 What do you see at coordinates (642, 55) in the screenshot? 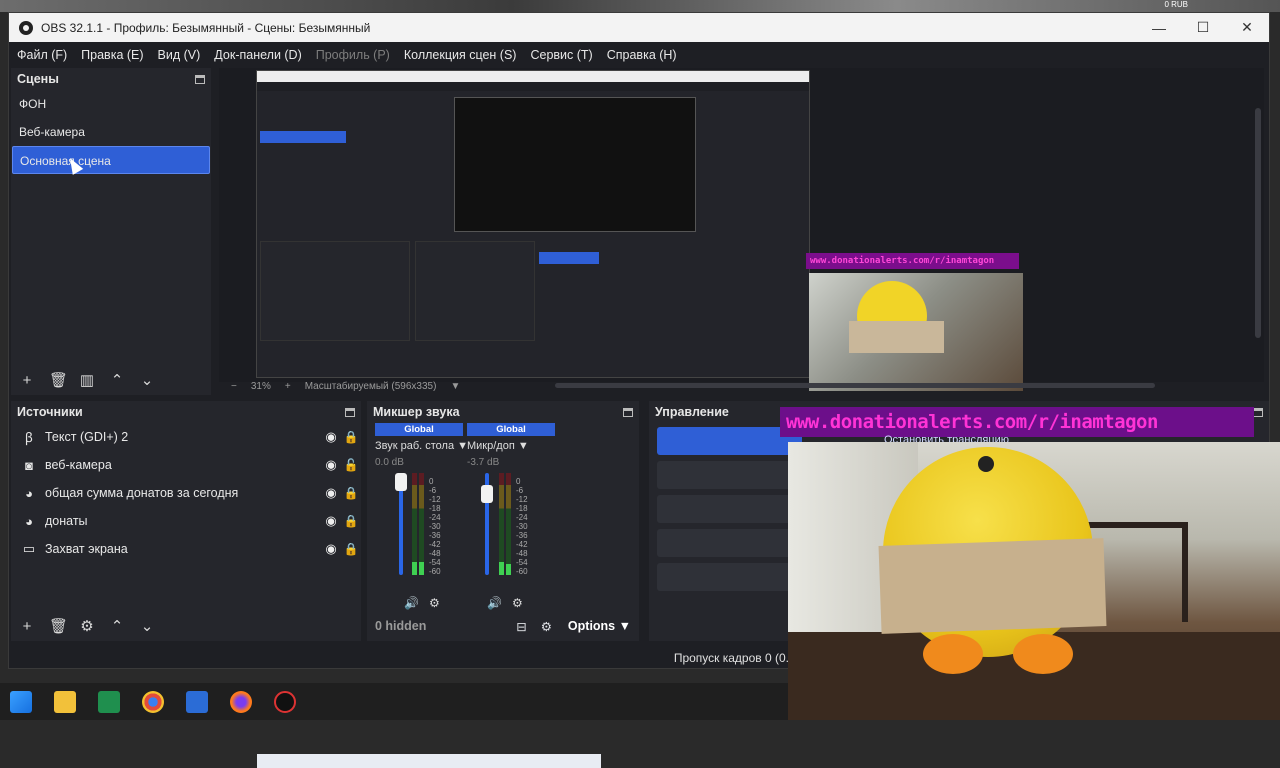
I see `menu-help: Справка (H)` at bounding box center [642, 55].